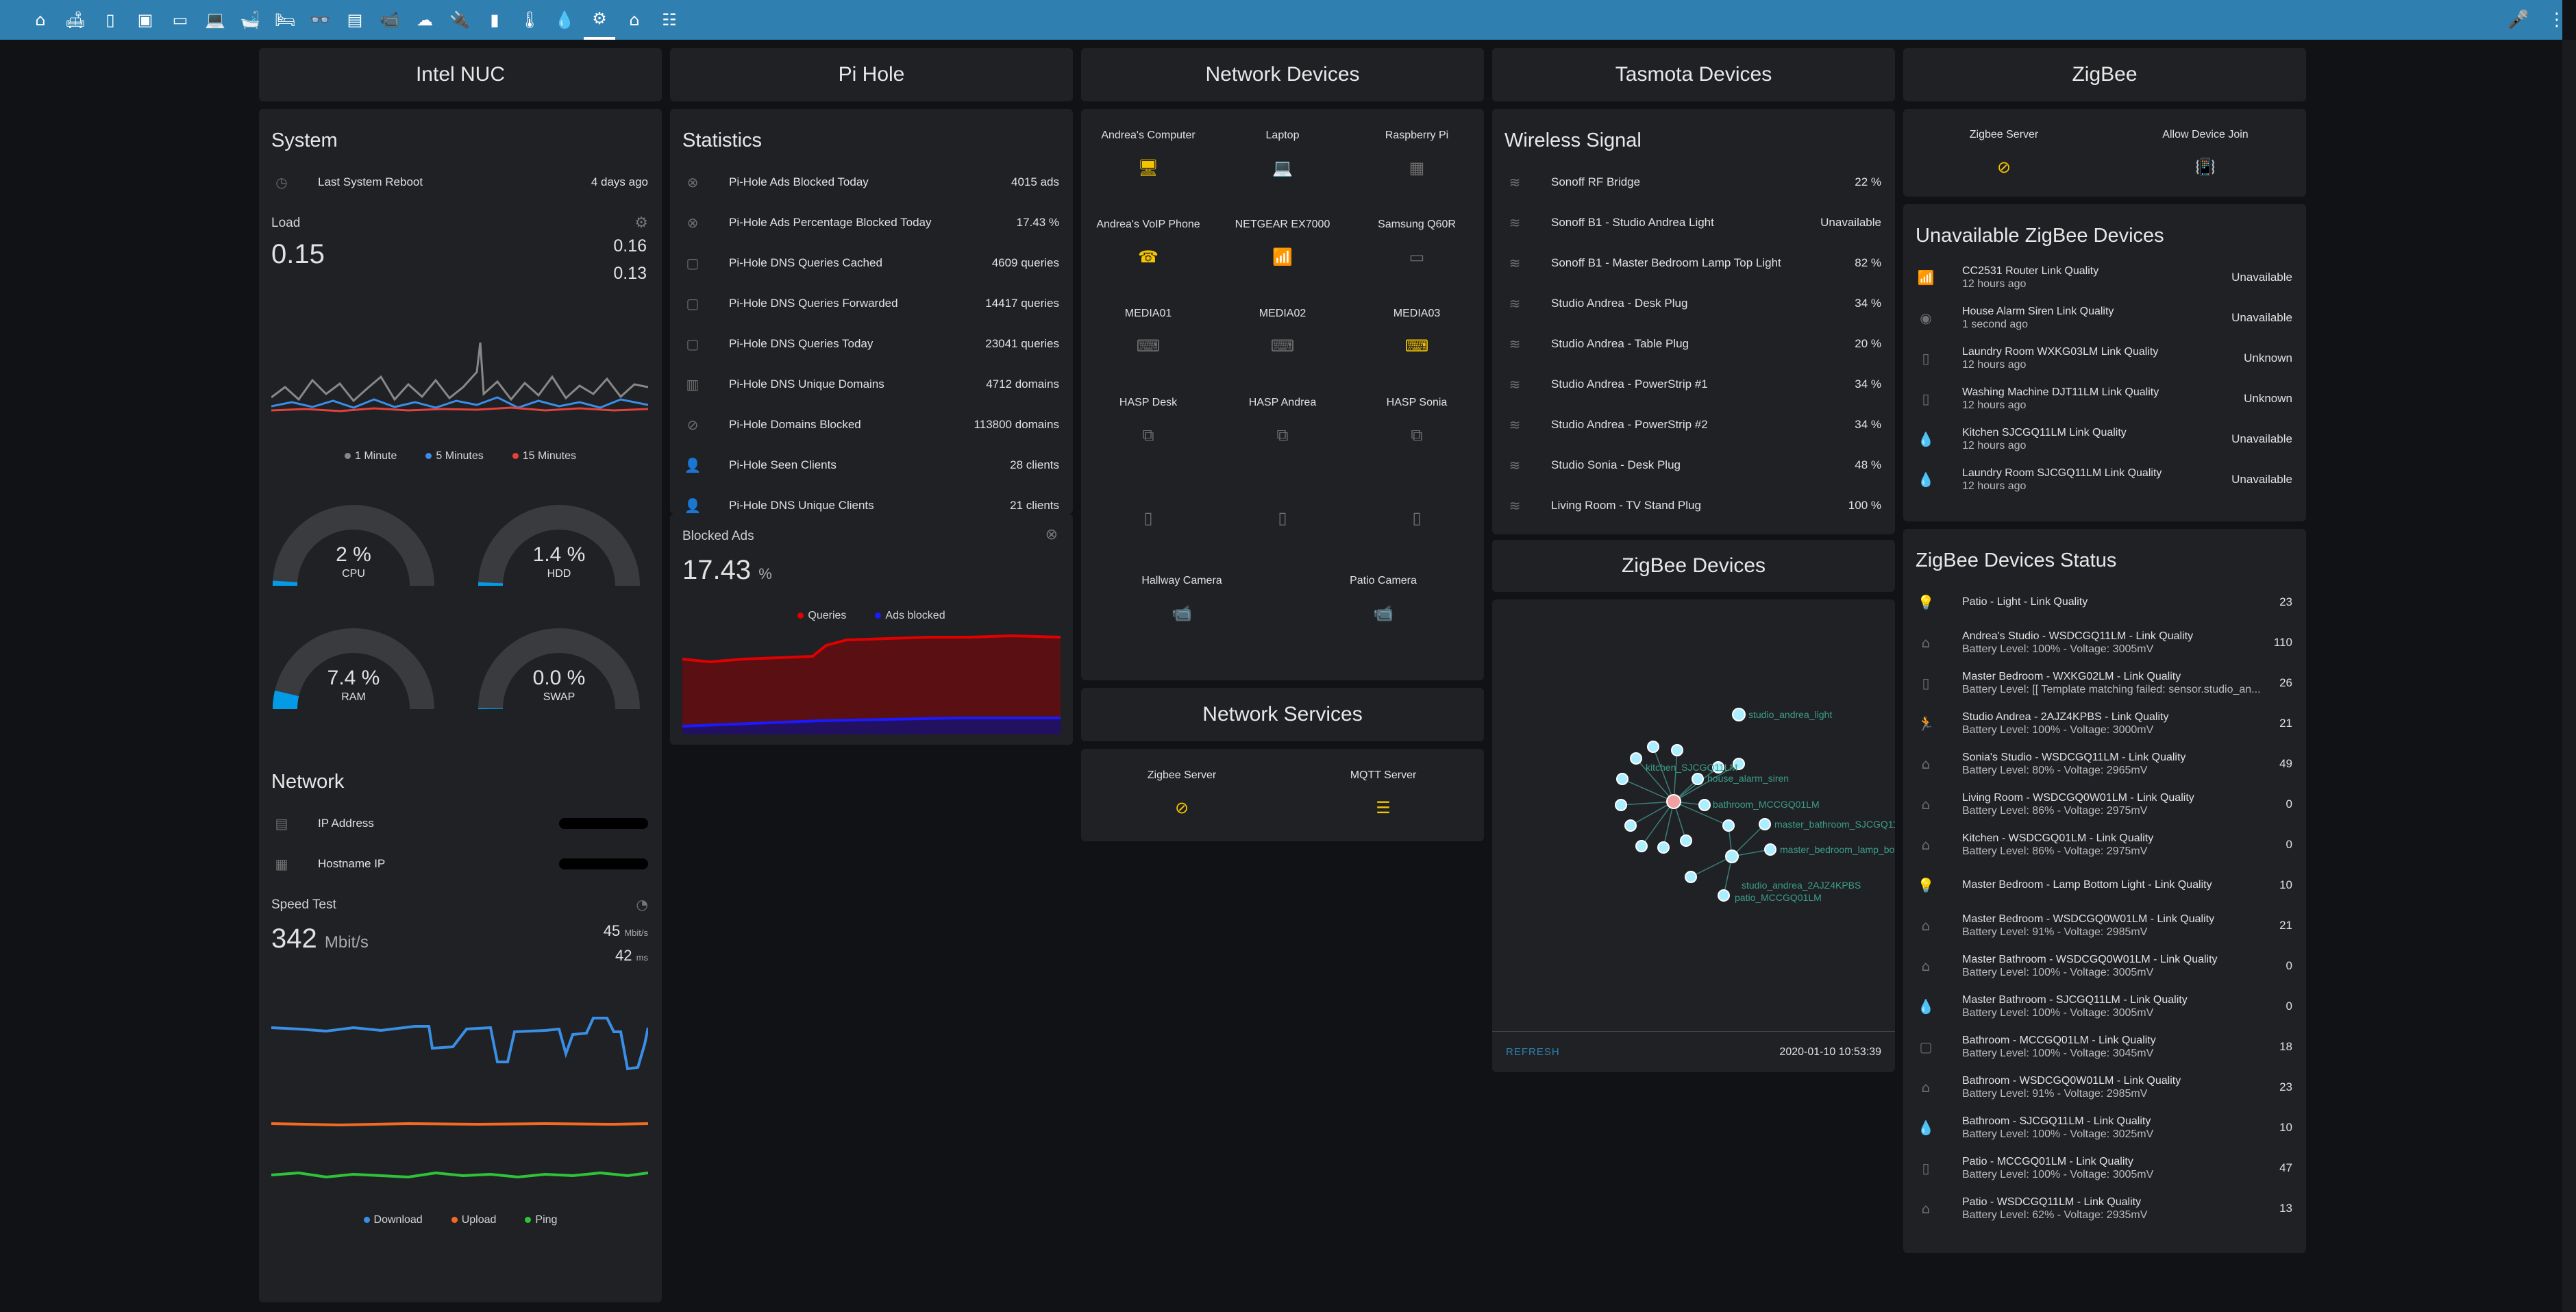 The image size is (2576, 1312). I want to click on device-tile: Raspberry Pi ▦, so click(1417, 154).